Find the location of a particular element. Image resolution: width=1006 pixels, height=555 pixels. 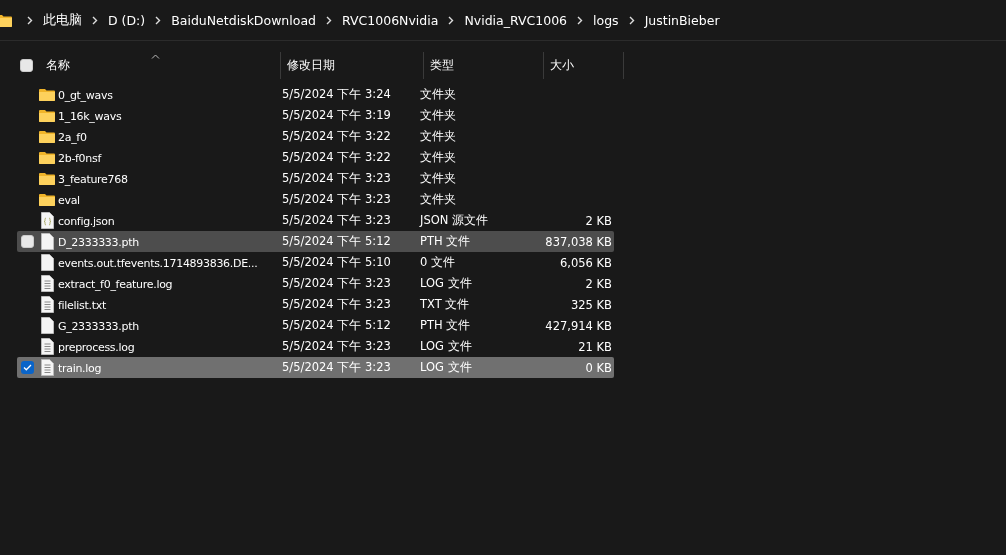

file-row: train.log 5/5/2024 下午 3:23 LOG 文件 0 KB is located at coordinates (315, 367).